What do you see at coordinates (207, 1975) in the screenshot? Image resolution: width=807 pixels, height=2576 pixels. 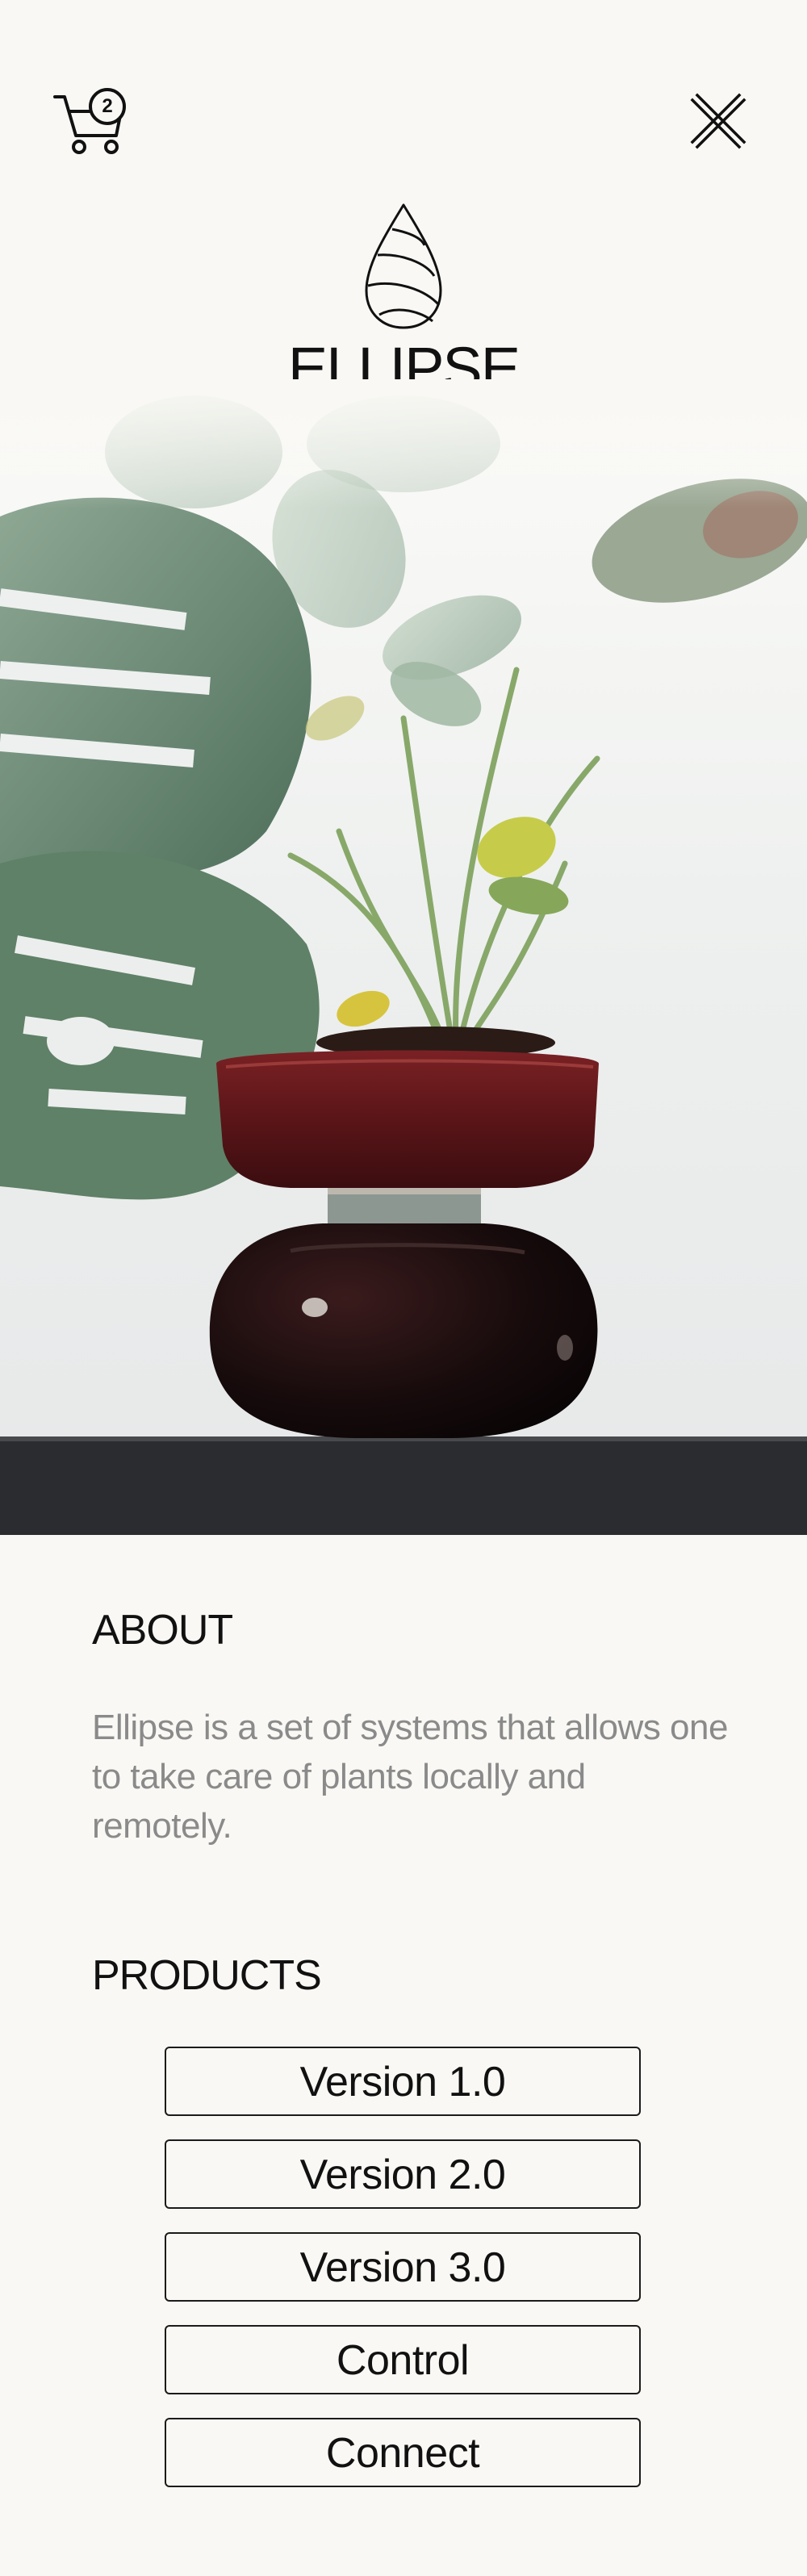 I see `products-title: PRODUCTS` at bounding box center [207, 1975].